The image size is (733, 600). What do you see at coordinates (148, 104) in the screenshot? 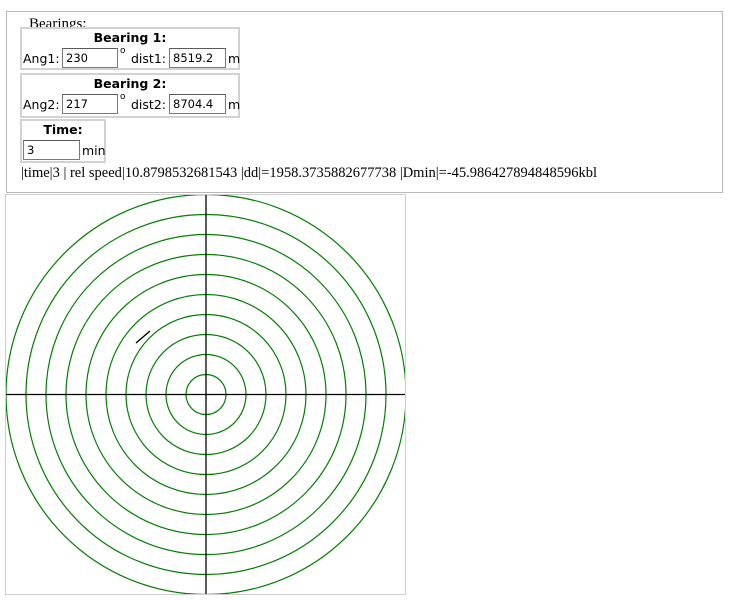
I see `dist2-label: dist2:` at bounding box center [148, 104].